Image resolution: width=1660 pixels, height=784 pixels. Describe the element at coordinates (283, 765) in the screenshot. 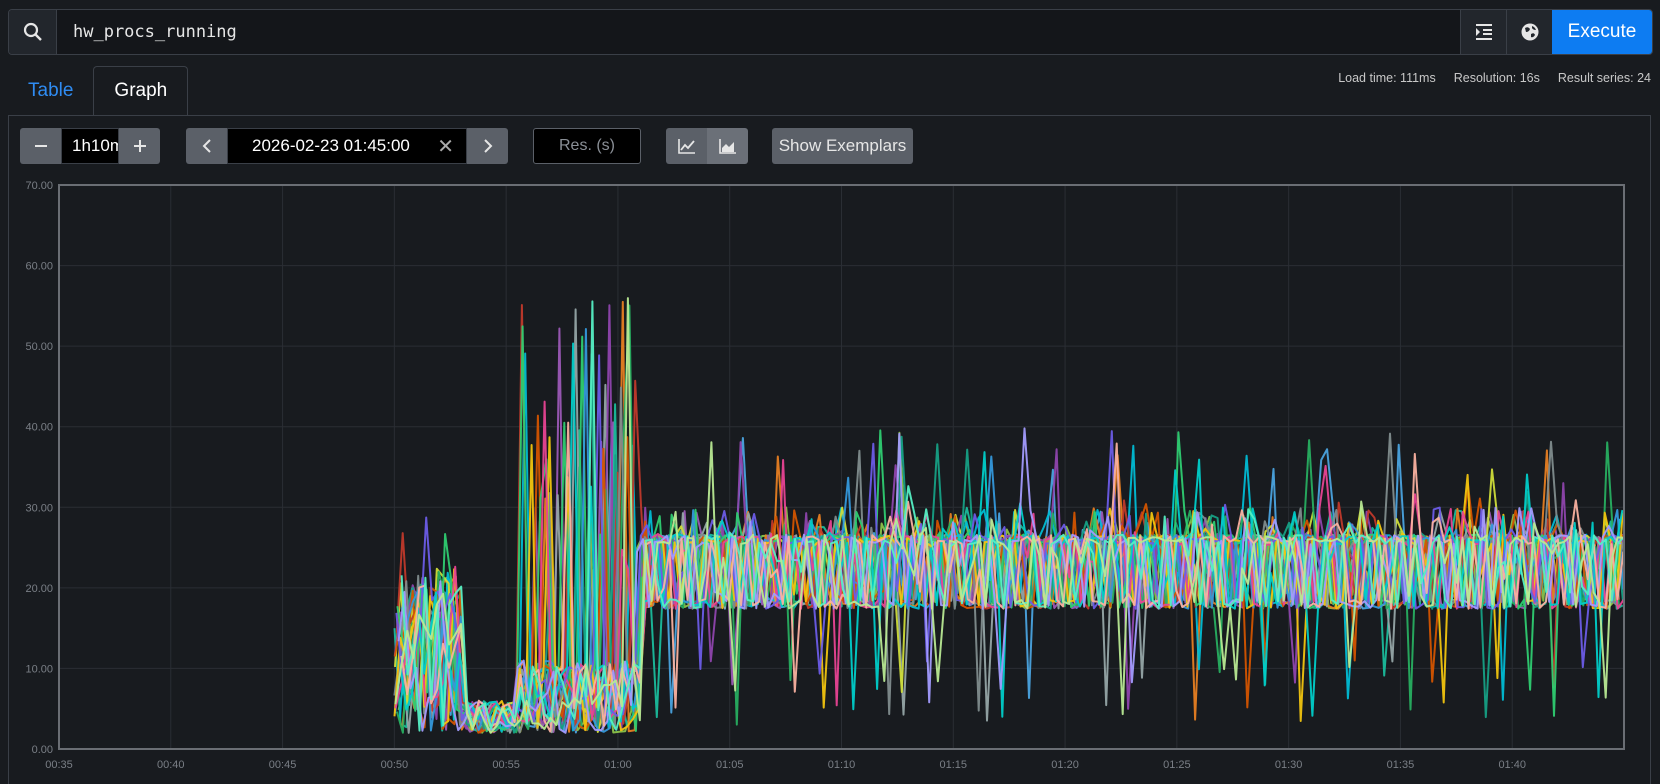

I see `x-tick-label: 00:45` at that location.